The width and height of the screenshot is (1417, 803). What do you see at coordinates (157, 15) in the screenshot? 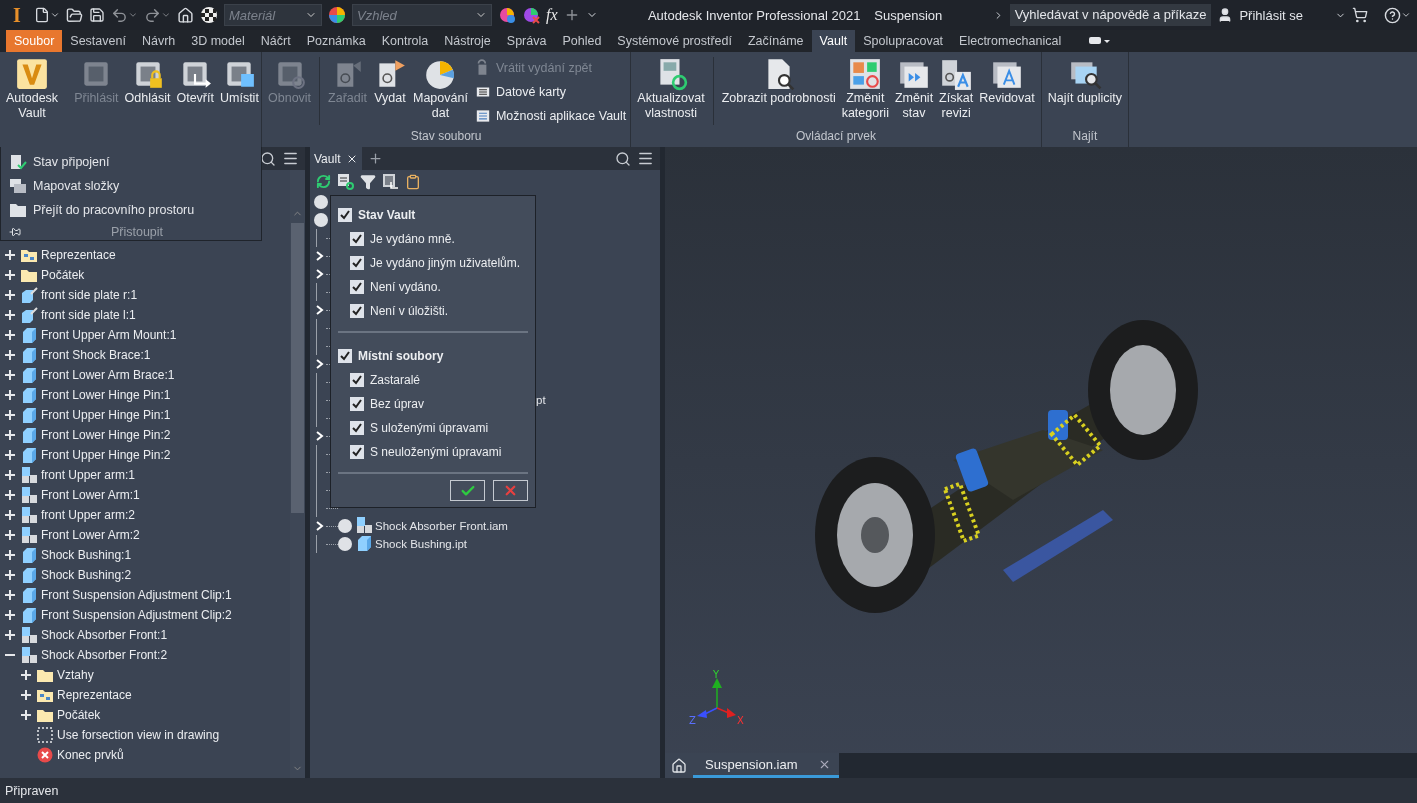
I see `redo-icon` at bounding box center [157, 15].